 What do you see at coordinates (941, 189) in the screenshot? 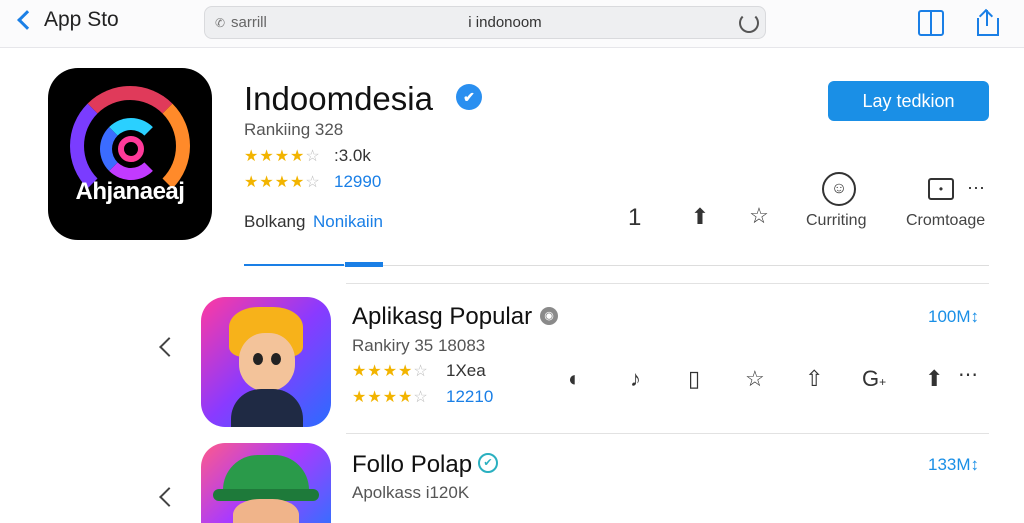
I see `chat-icon: •` at bounding box center [941, 189].